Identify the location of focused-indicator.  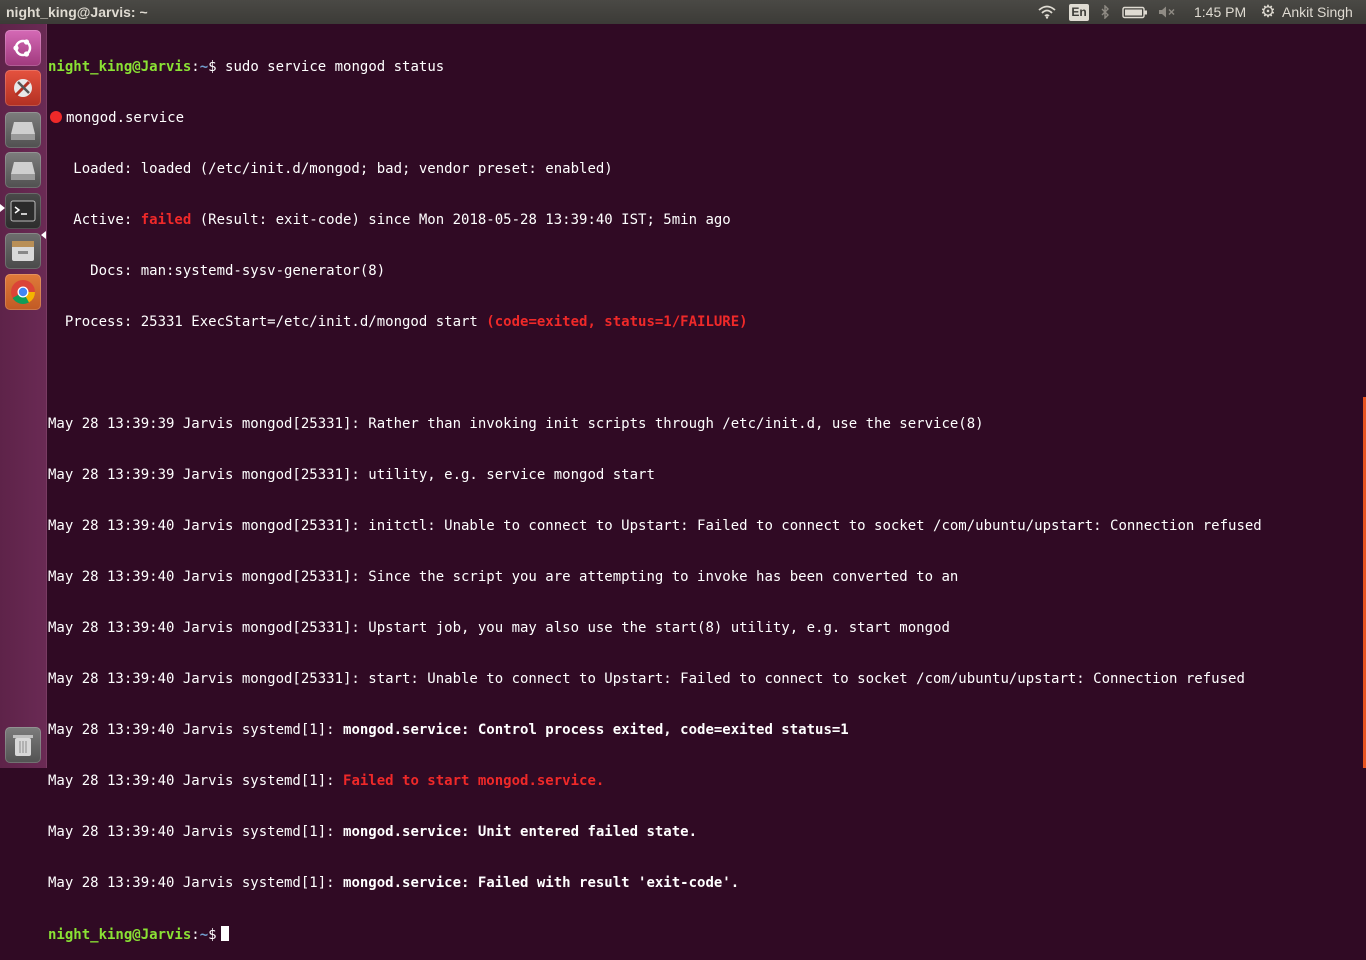
(43, 235).